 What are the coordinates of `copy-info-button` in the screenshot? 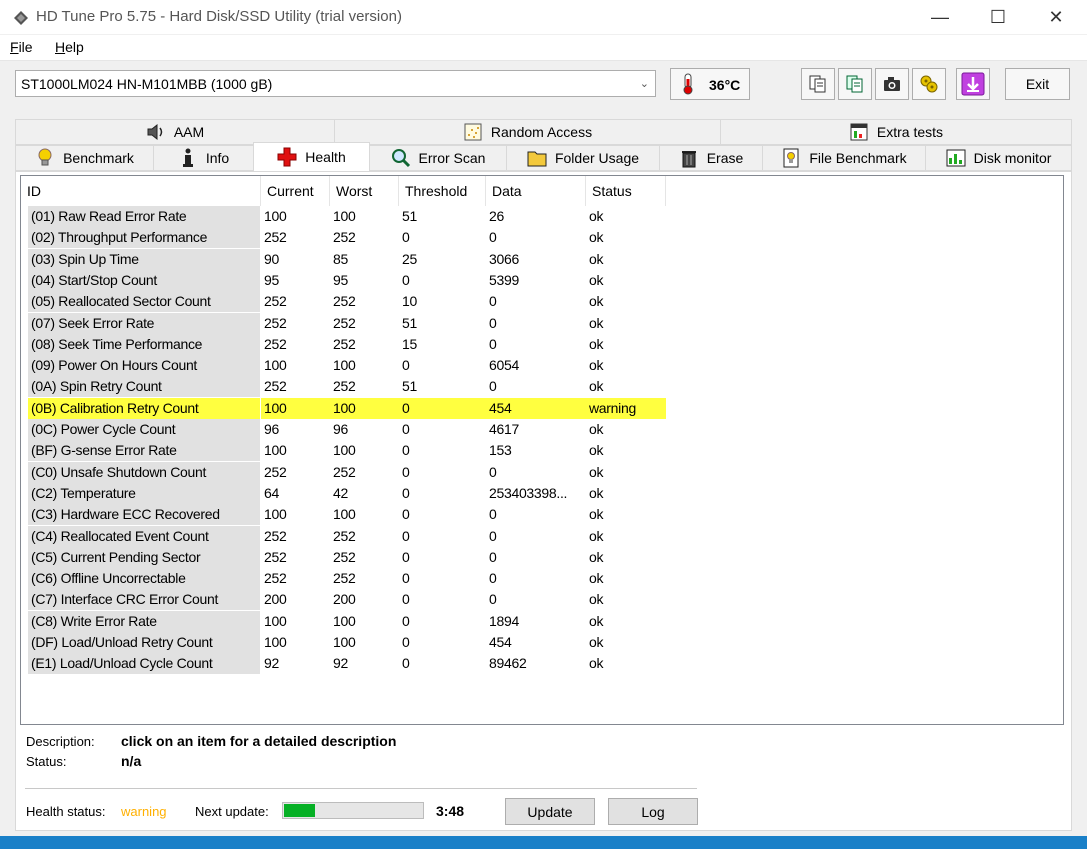 It's located at (818, 84).